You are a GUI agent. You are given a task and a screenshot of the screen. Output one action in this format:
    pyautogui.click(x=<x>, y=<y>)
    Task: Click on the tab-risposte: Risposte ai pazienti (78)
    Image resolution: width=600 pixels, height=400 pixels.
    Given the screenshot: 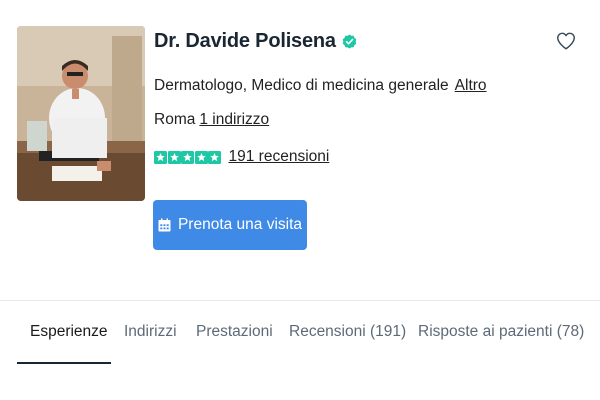 What is the action you would take?
    pyautogui.click(x=501, y=332)
    